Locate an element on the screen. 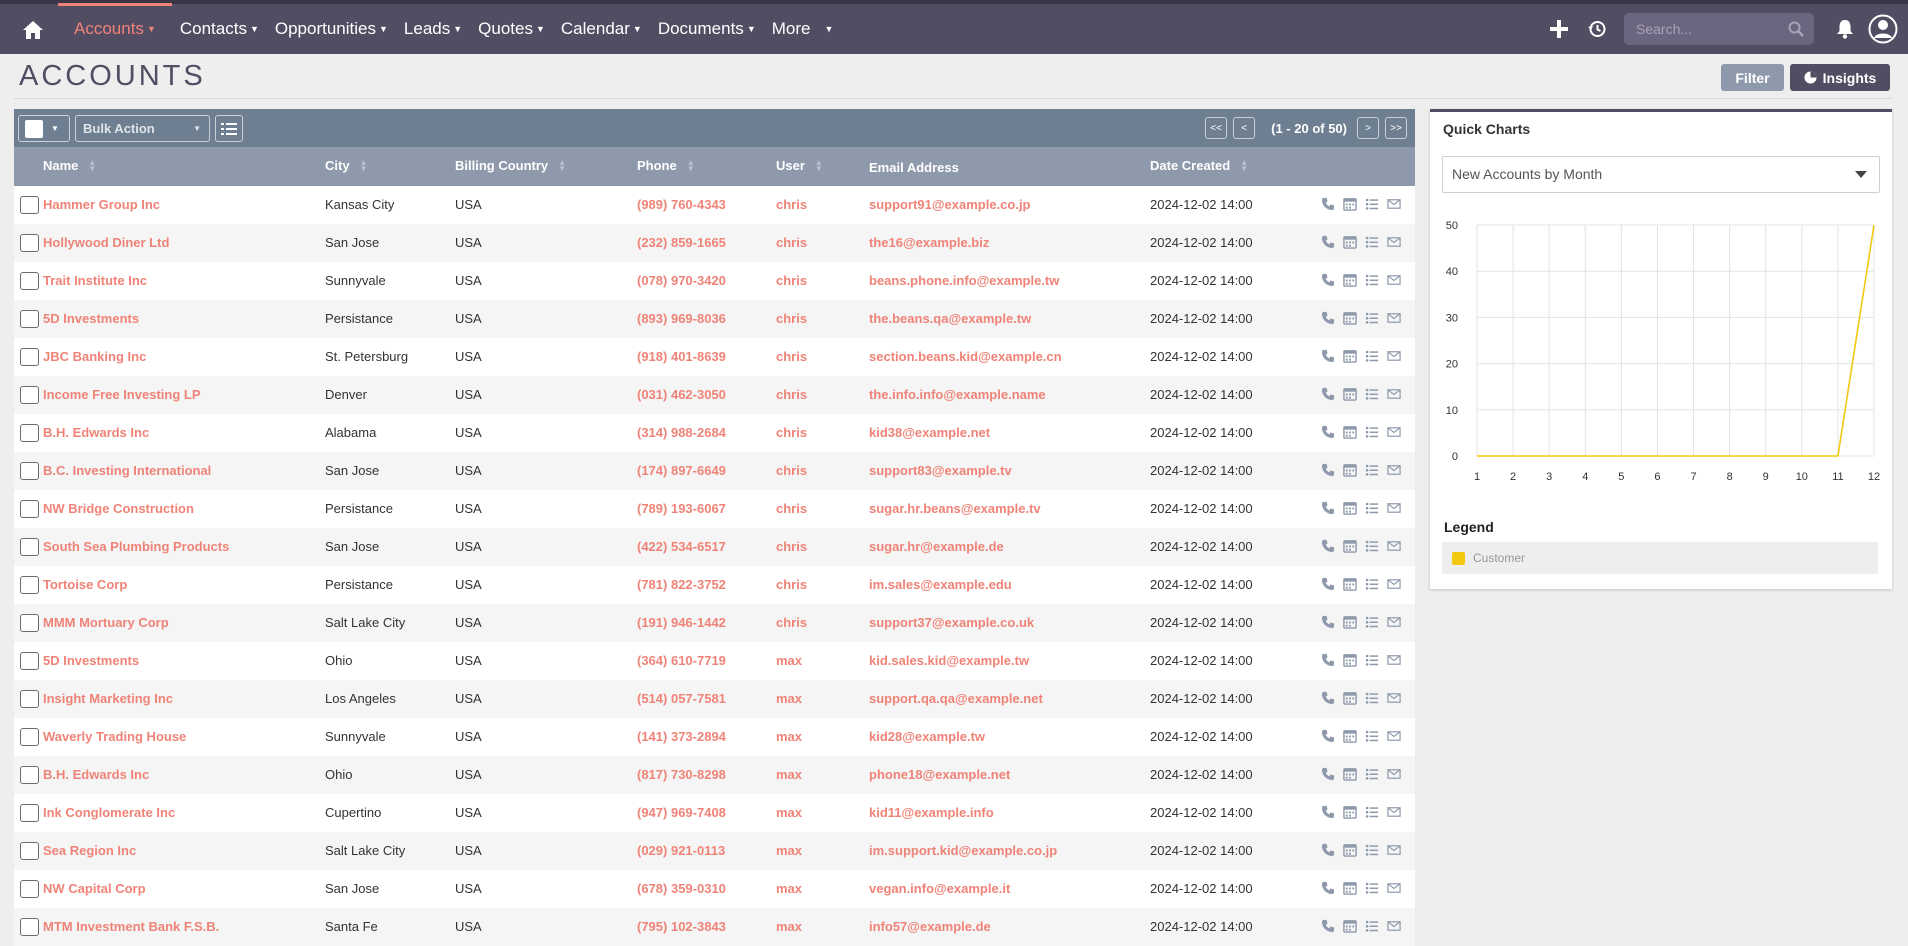 Image resolution: width=1908 pixels, height=946 pixels. sort-icon: ▲ ▼ is located at coordinates (691, 165).